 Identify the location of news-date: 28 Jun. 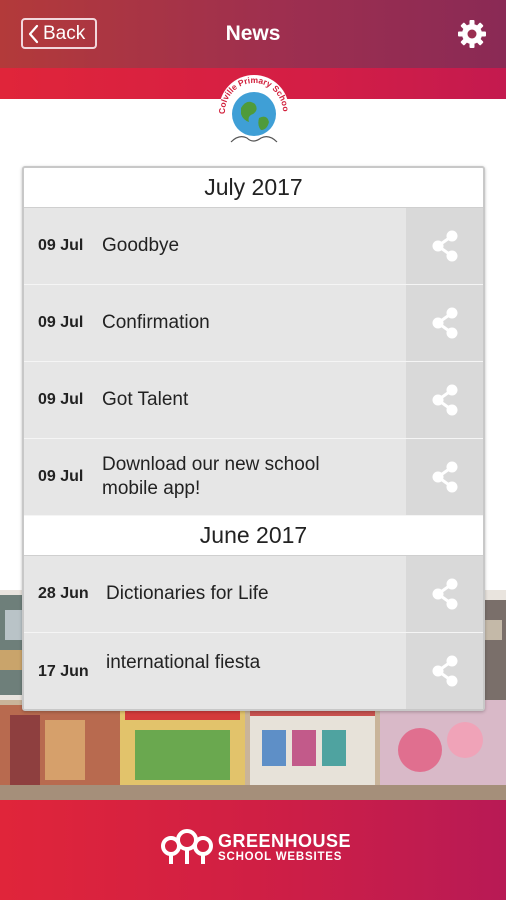
(63, 593).